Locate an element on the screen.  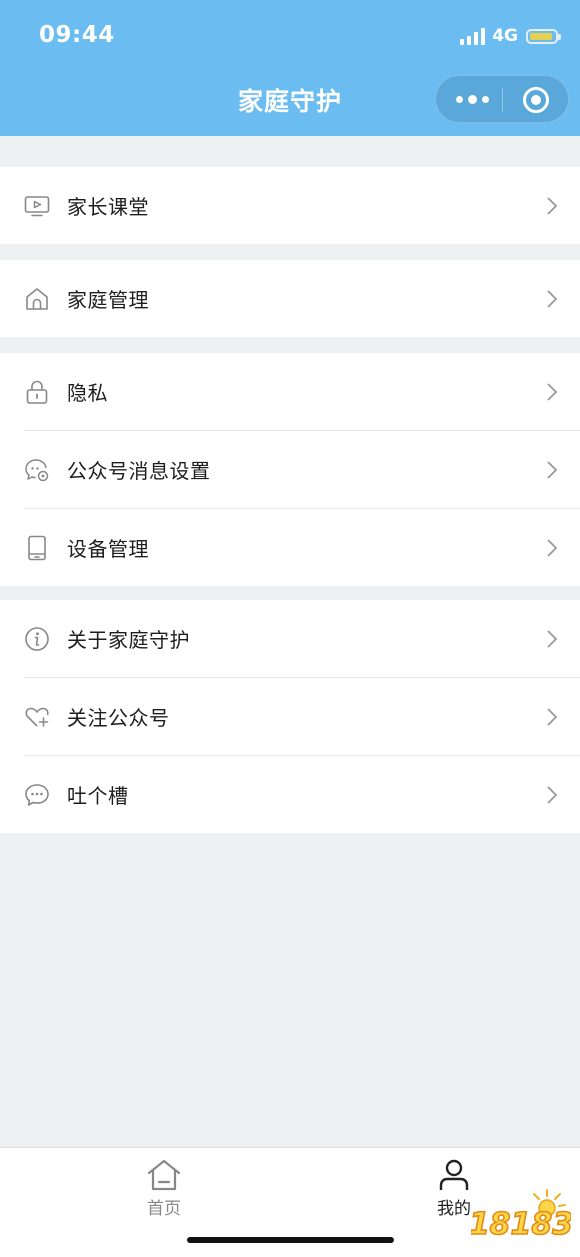
menu-item-follow-official-account: 关注公众号 is located at coordinates (290, 716).